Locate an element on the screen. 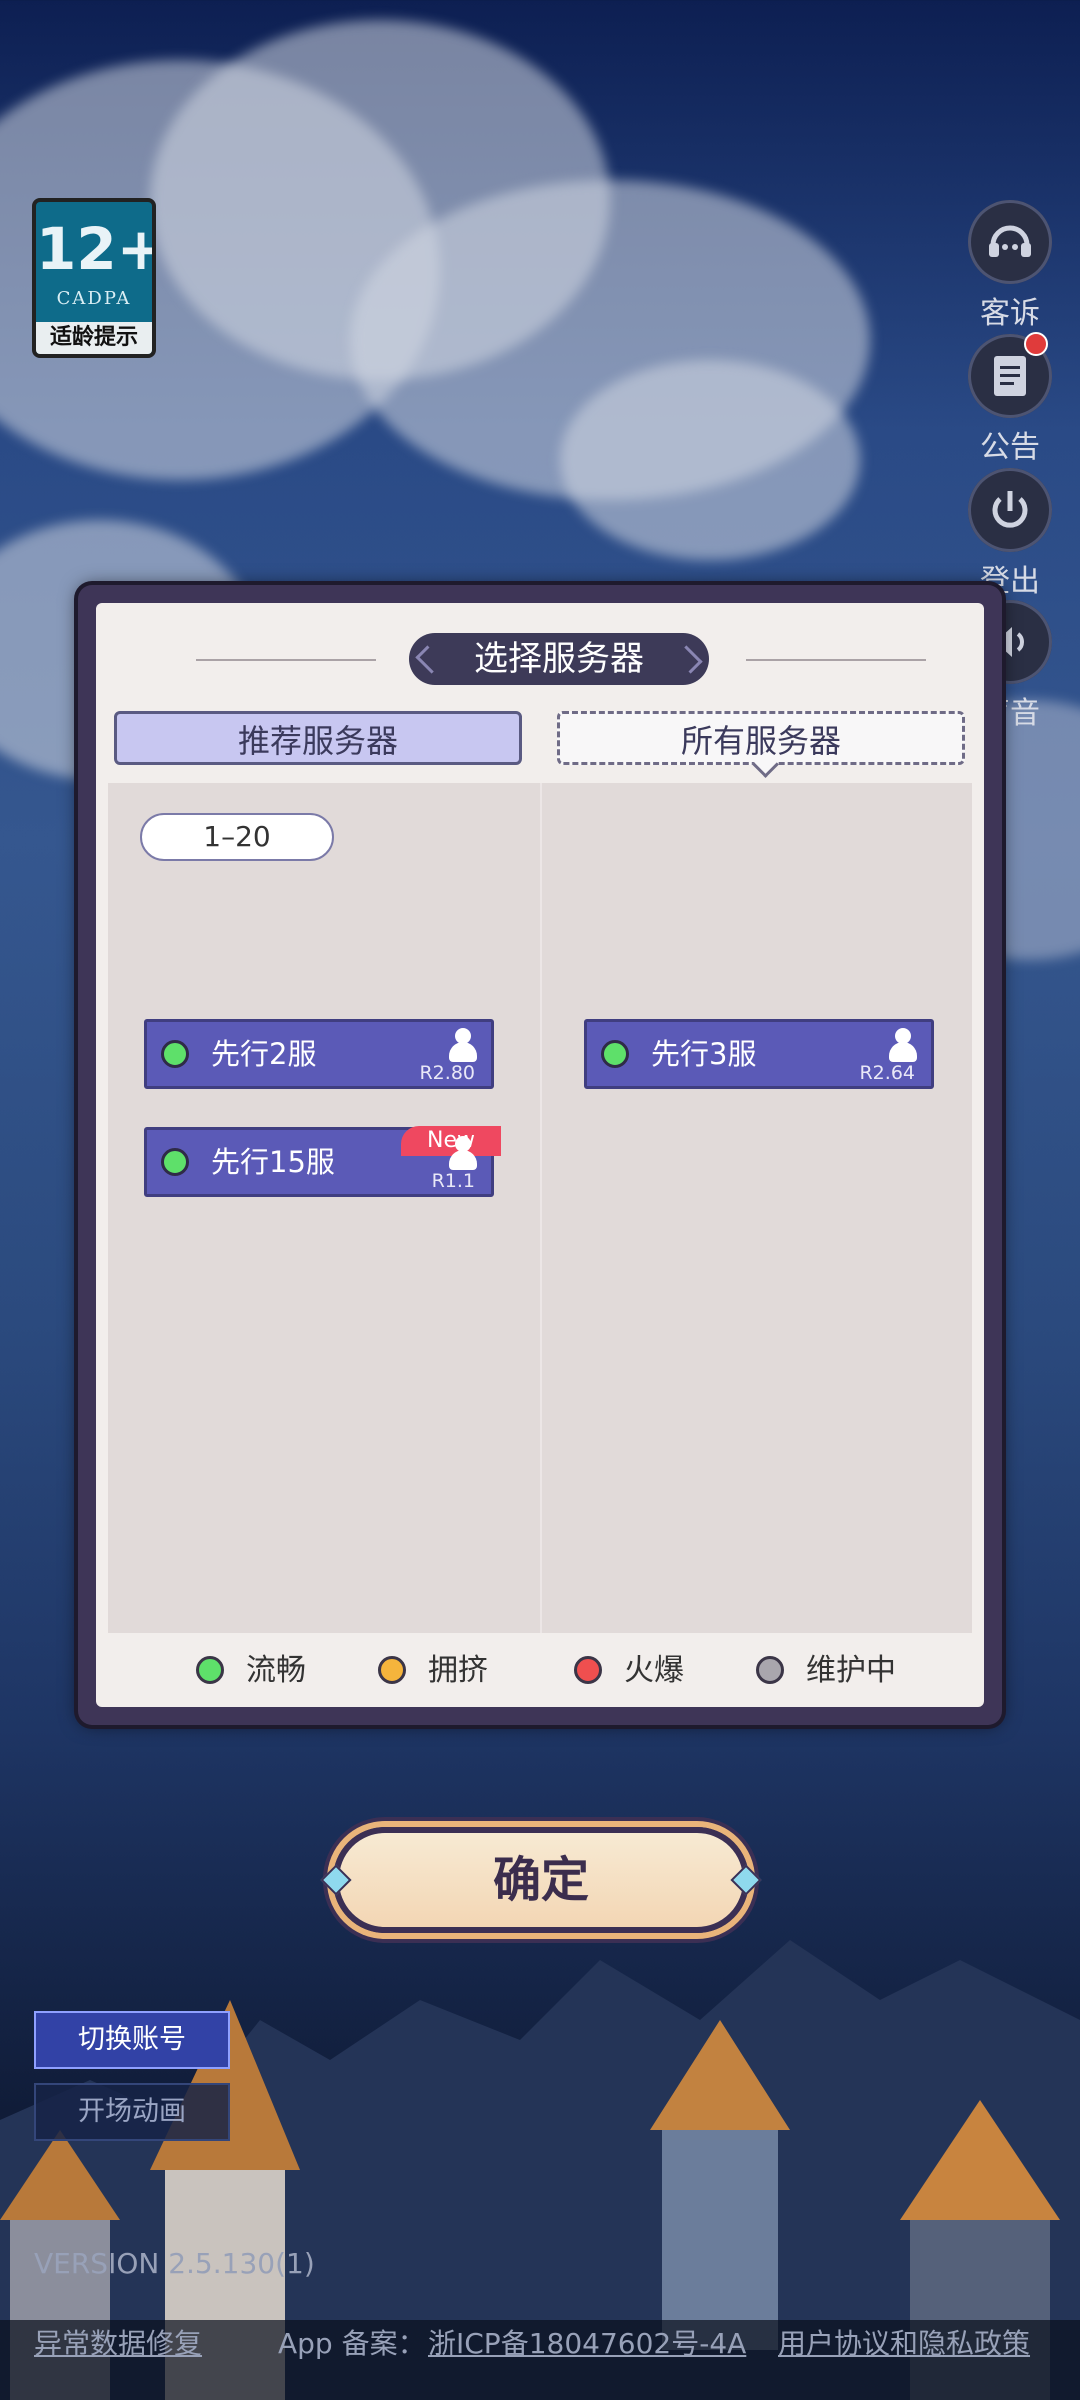  age-rating-number: 12+ is located at coordinates (96, 249).